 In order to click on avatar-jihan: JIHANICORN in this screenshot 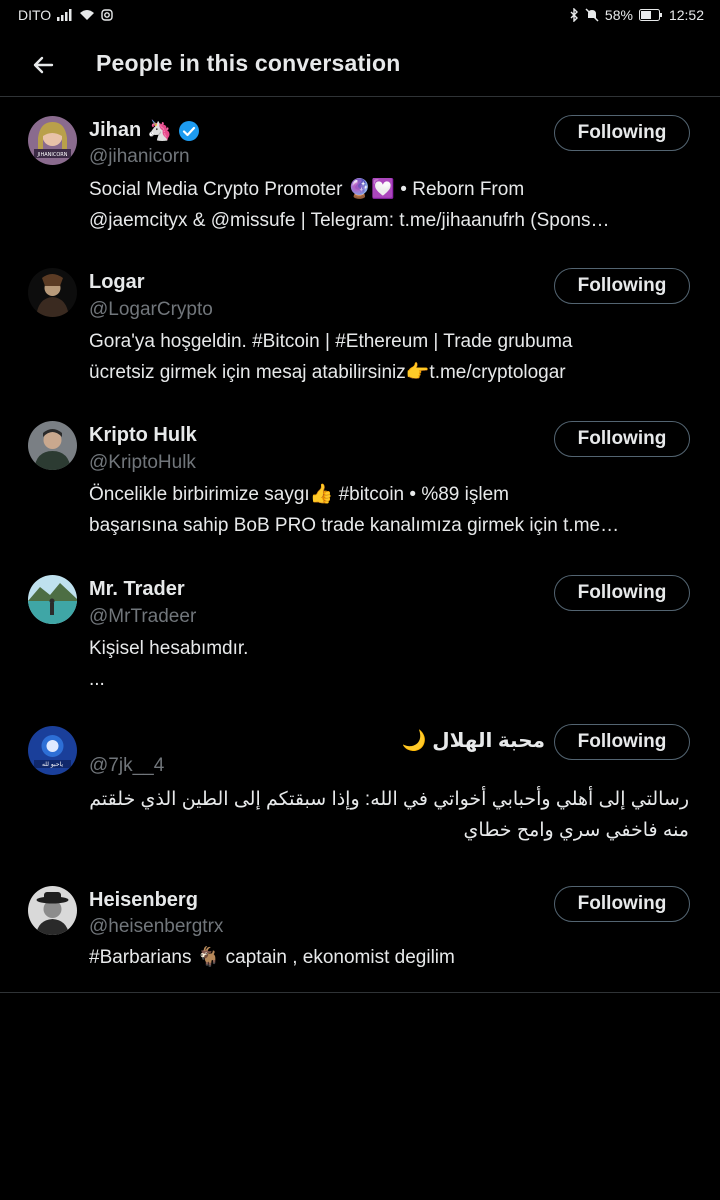, I will do `click(52, 140)`.